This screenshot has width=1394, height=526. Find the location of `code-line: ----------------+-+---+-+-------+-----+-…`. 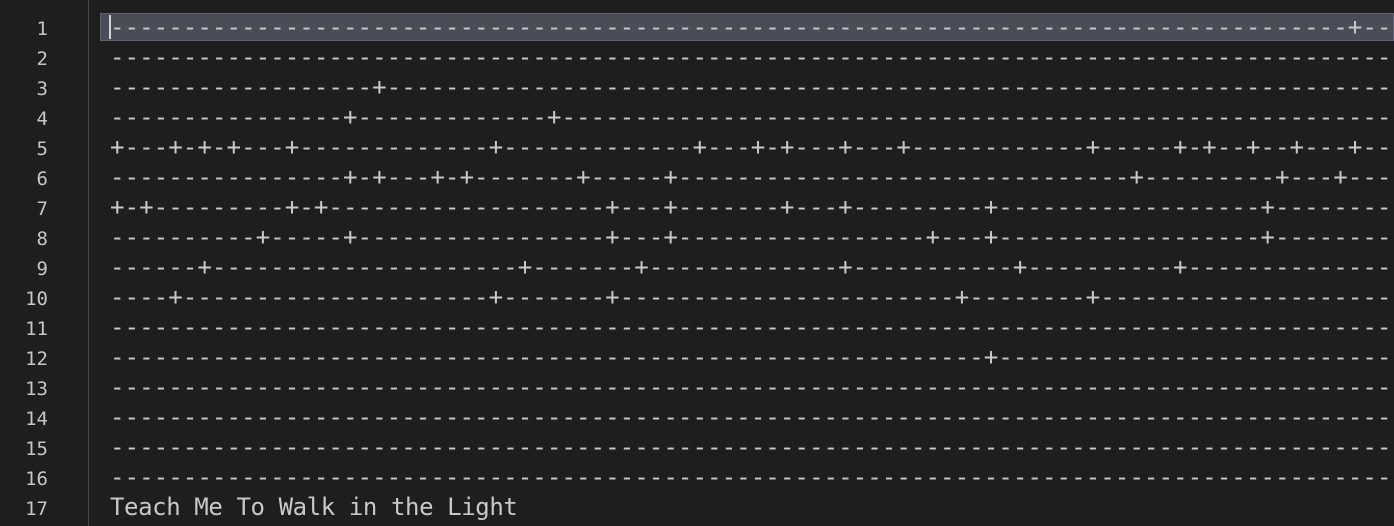

code-line: ----------------+-+---+-+-------+-----+-… is located at coordinates (750, 177).